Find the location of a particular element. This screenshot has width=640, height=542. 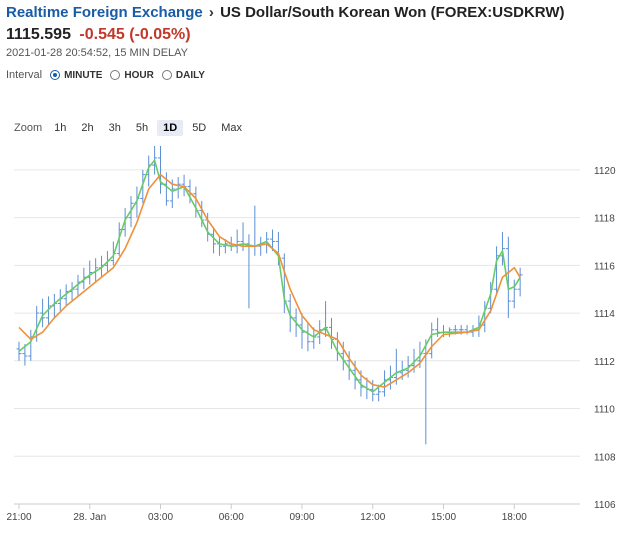

y-tick-label: 1120 is located at coordinates (605, 171).